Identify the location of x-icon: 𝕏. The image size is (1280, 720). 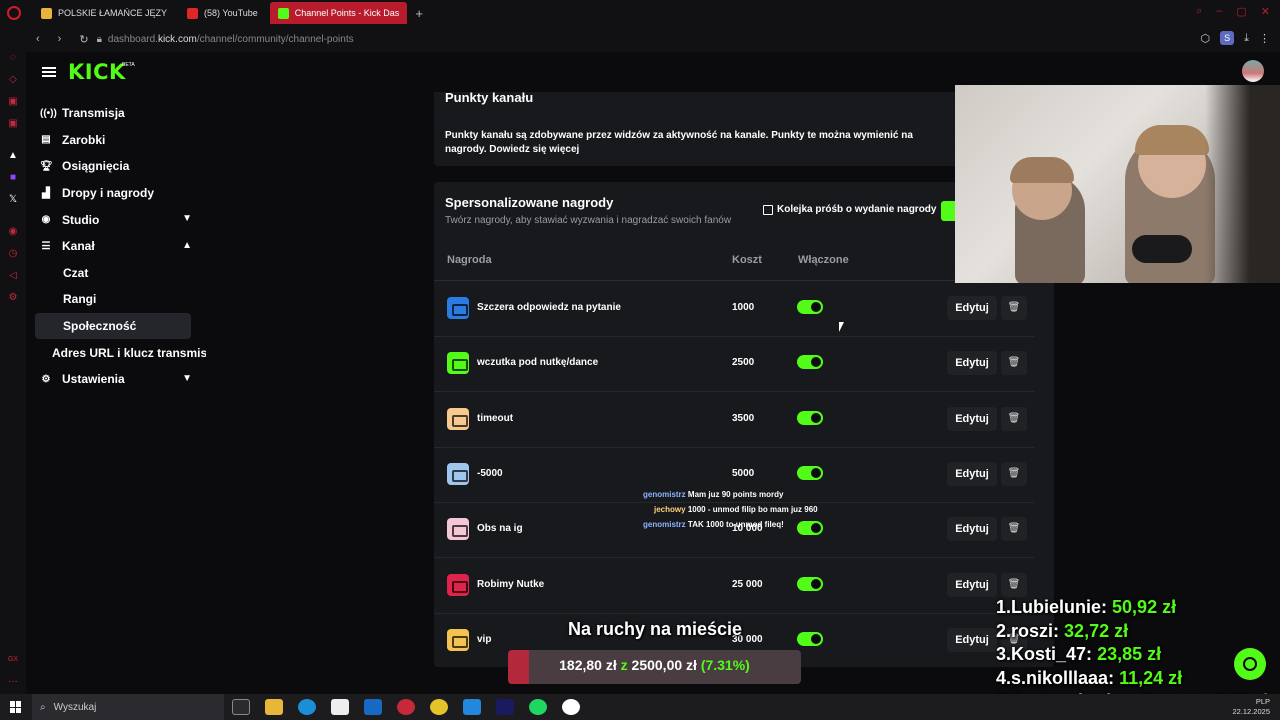
(13, 200).